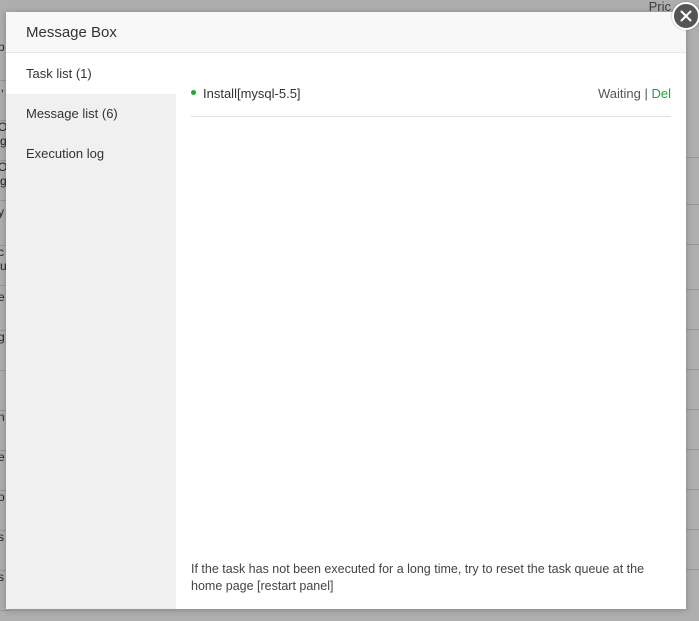 The height and width of the screenshot is (621, 699). I want to click on task-status: Waiting, so click(619, 93).